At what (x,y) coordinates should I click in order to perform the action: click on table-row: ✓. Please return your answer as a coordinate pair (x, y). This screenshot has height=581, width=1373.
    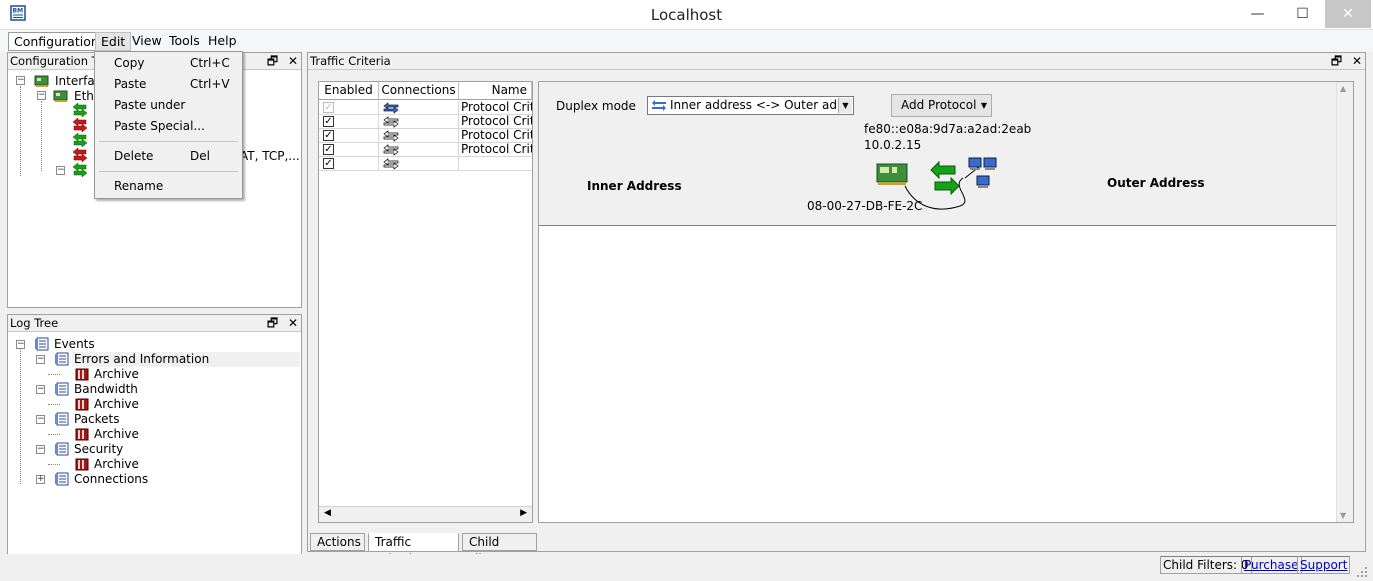
    Looking at the image, I should click on (425, 164).